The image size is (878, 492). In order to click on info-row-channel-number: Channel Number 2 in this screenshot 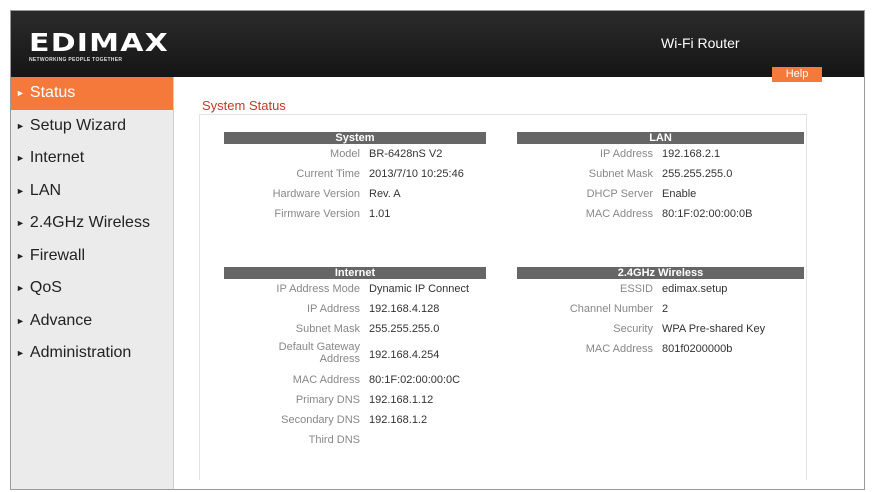, I will do `click(660, 309)`.